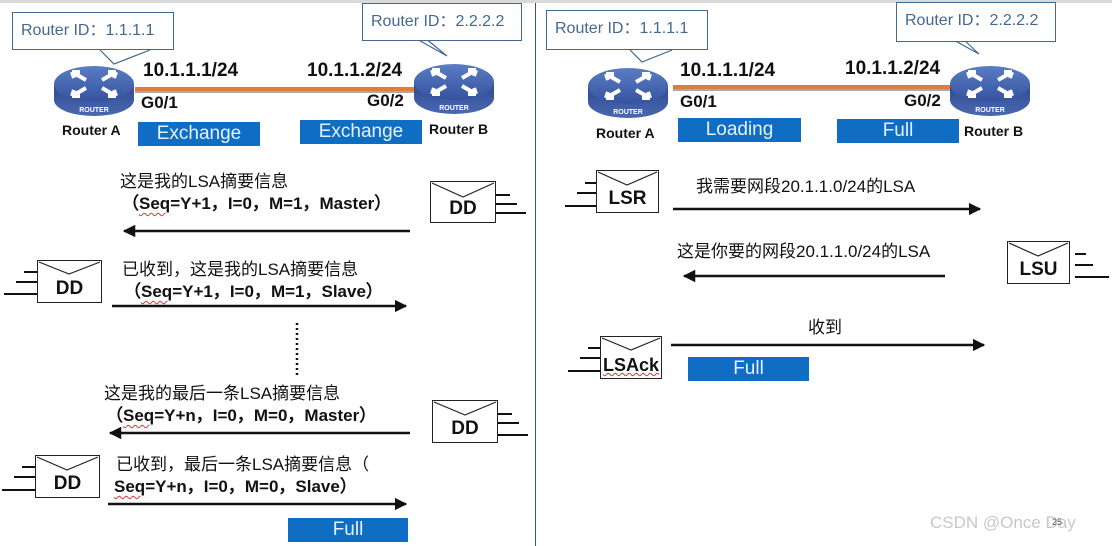 Image resolution: width=1112 pixels, height=546 pixels. I want to click on params: =Y+n，I=0，M=0，Master）, so click(265, 415).